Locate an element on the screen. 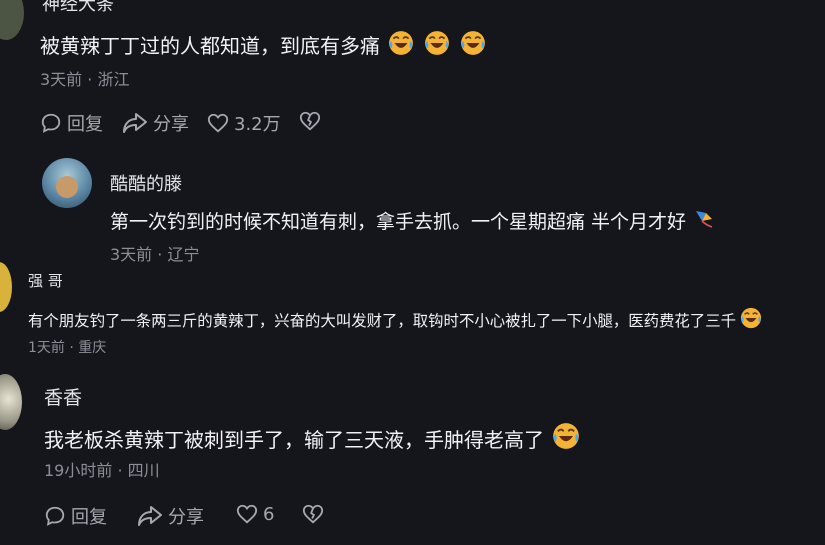 The width and height of the screenshot is (825, 545). comment-text: 我老板杀黄辣丁被刺到手了，输了三天液，手肿得老高了 is located at coordinates (312, 437).